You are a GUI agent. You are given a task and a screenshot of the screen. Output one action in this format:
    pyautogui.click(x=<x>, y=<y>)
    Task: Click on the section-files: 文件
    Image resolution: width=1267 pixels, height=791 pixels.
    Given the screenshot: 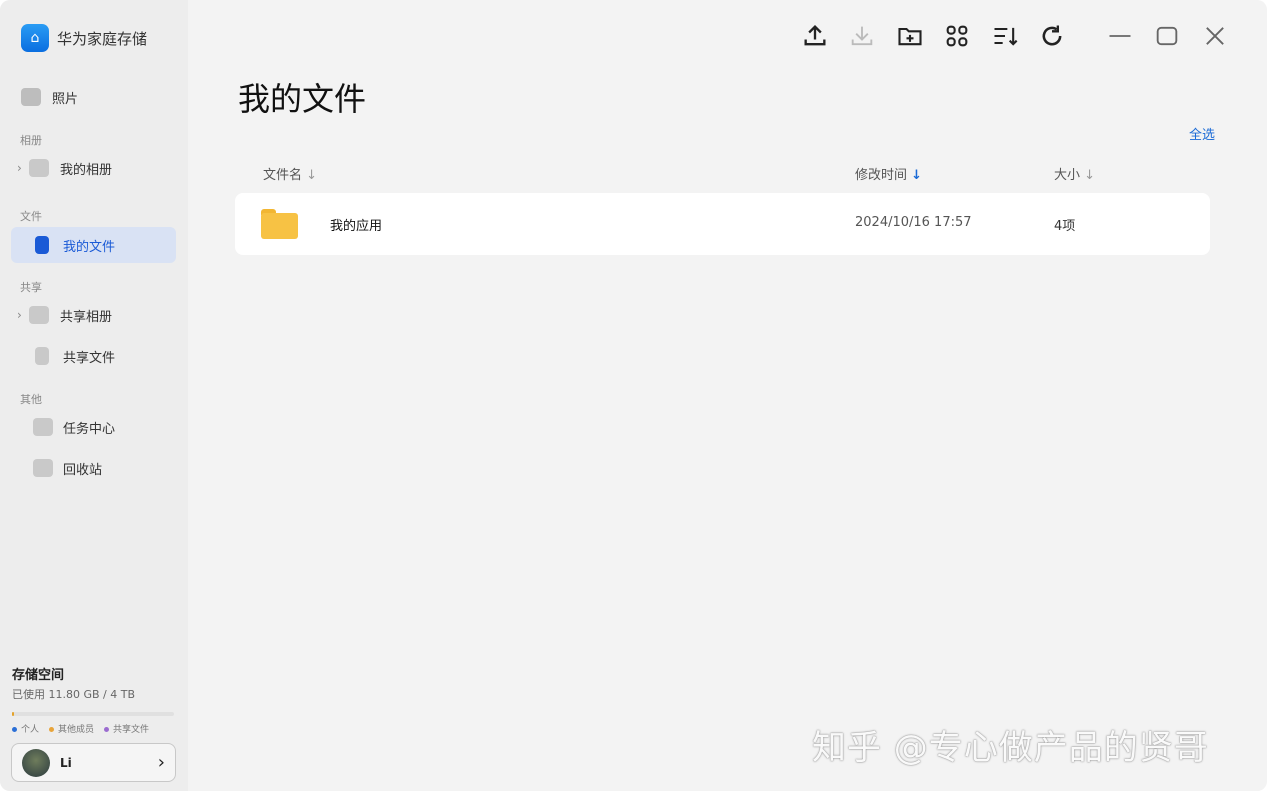 What is the action you would take?
    pyautogui.click(x=31, y=216)
    